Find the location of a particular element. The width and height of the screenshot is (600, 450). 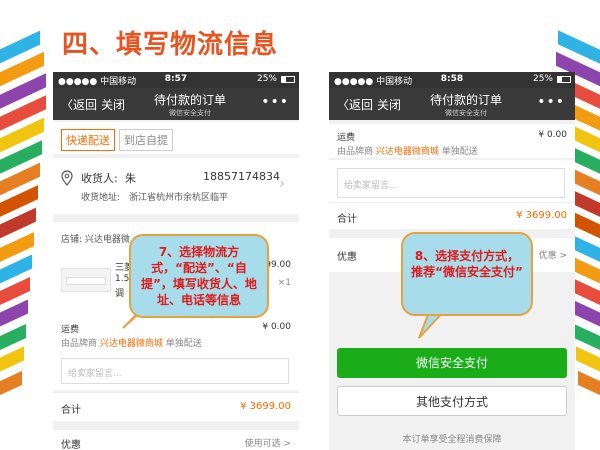

address-card: 收货人: 朱 18857174834 收货地址: 浙江省杭州市余杭区临平 › is located at coordinates (176, 186).